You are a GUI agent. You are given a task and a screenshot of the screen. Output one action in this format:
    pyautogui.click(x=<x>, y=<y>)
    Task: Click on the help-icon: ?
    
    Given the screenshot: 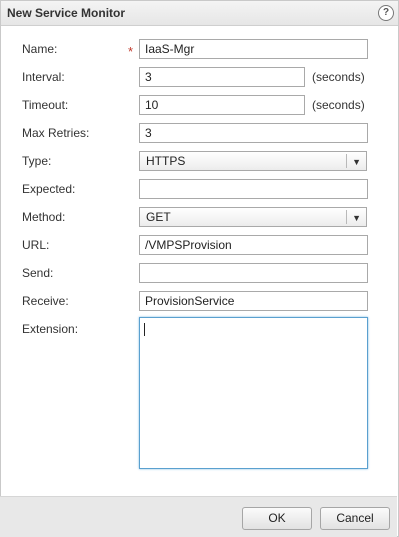 What is the action you would take?
    pyautogui.click(x=386, y=13)
    